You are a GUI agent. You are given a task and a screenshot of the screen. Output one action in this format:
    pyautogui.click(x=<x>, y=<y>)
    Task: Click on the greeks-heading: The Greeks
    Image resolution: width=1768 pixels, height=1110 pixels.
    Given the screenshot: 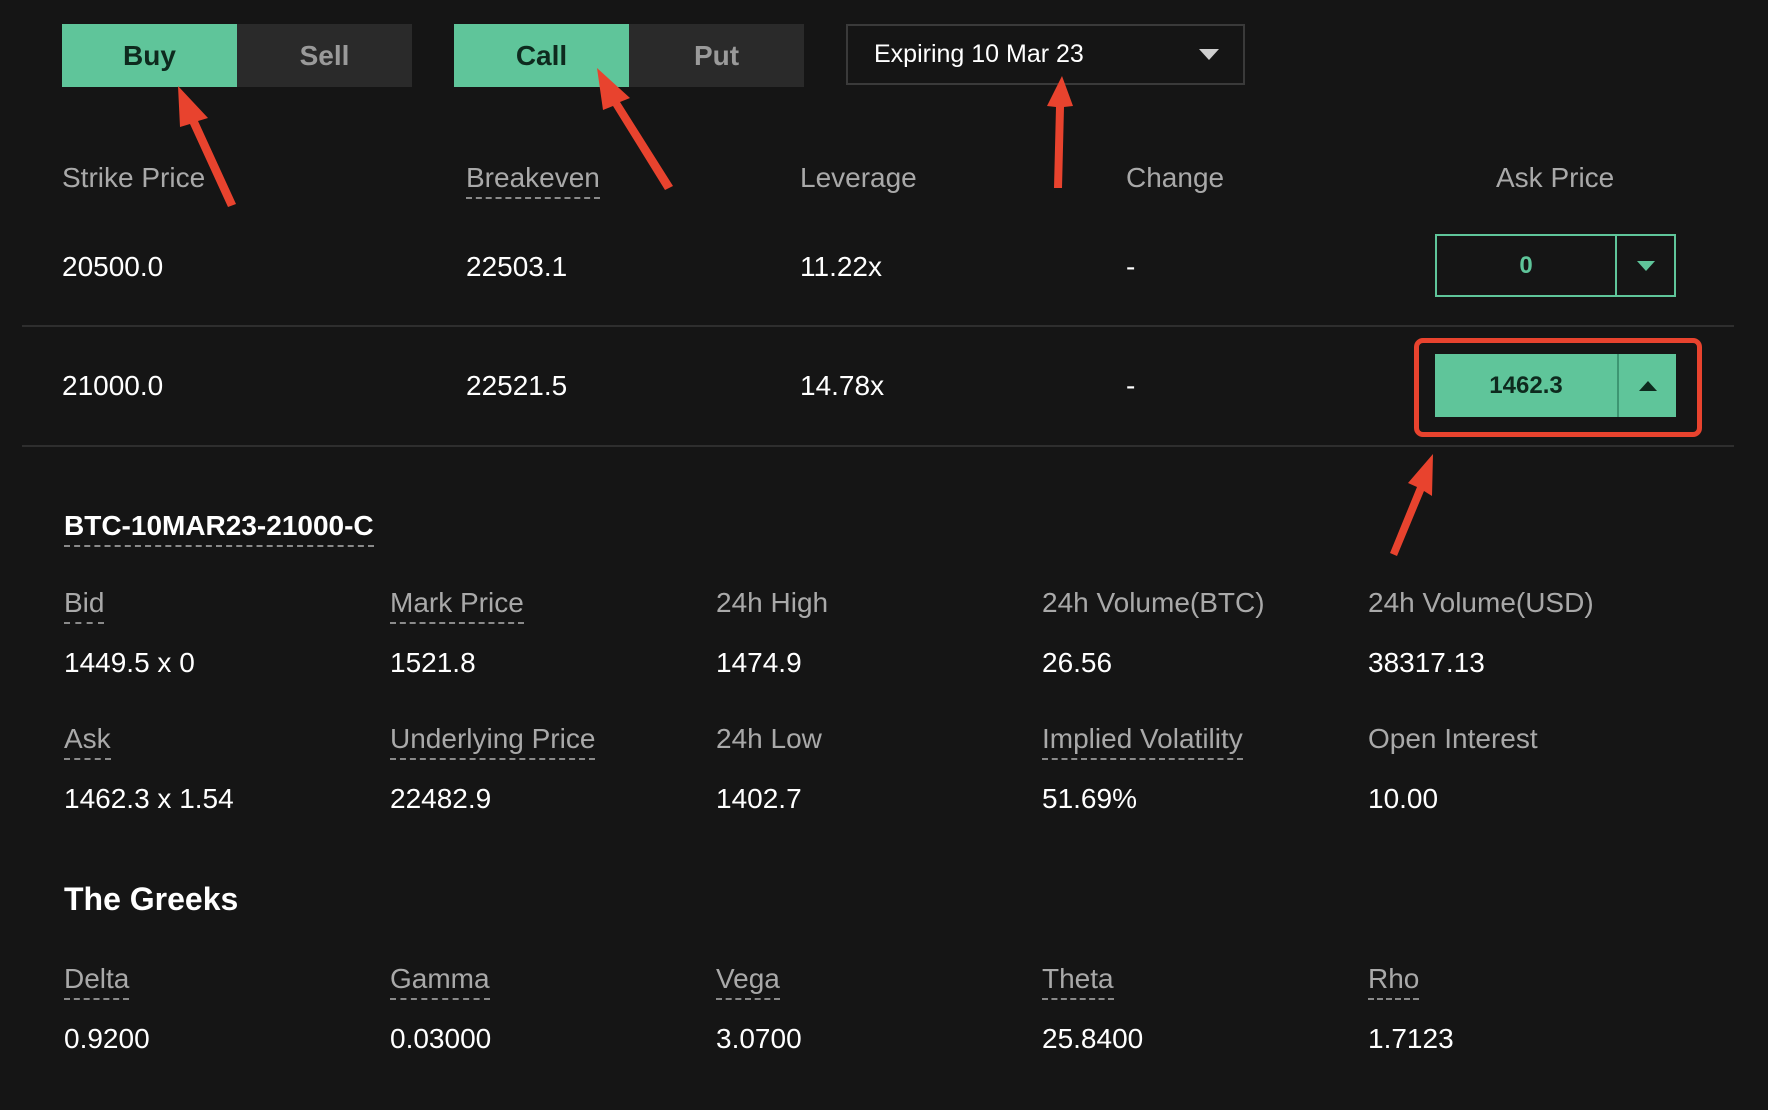 What is the action you would take?
    pyautogui.click(x=151, y=899)
    